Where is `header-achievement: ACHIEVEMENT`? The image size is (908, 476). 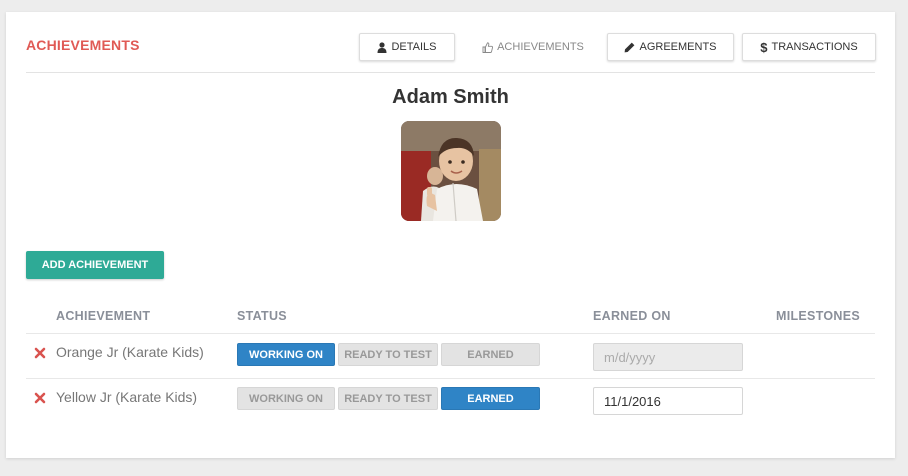
header-achievement: ACHIEVEMENT is located at coordinates (103, 316).